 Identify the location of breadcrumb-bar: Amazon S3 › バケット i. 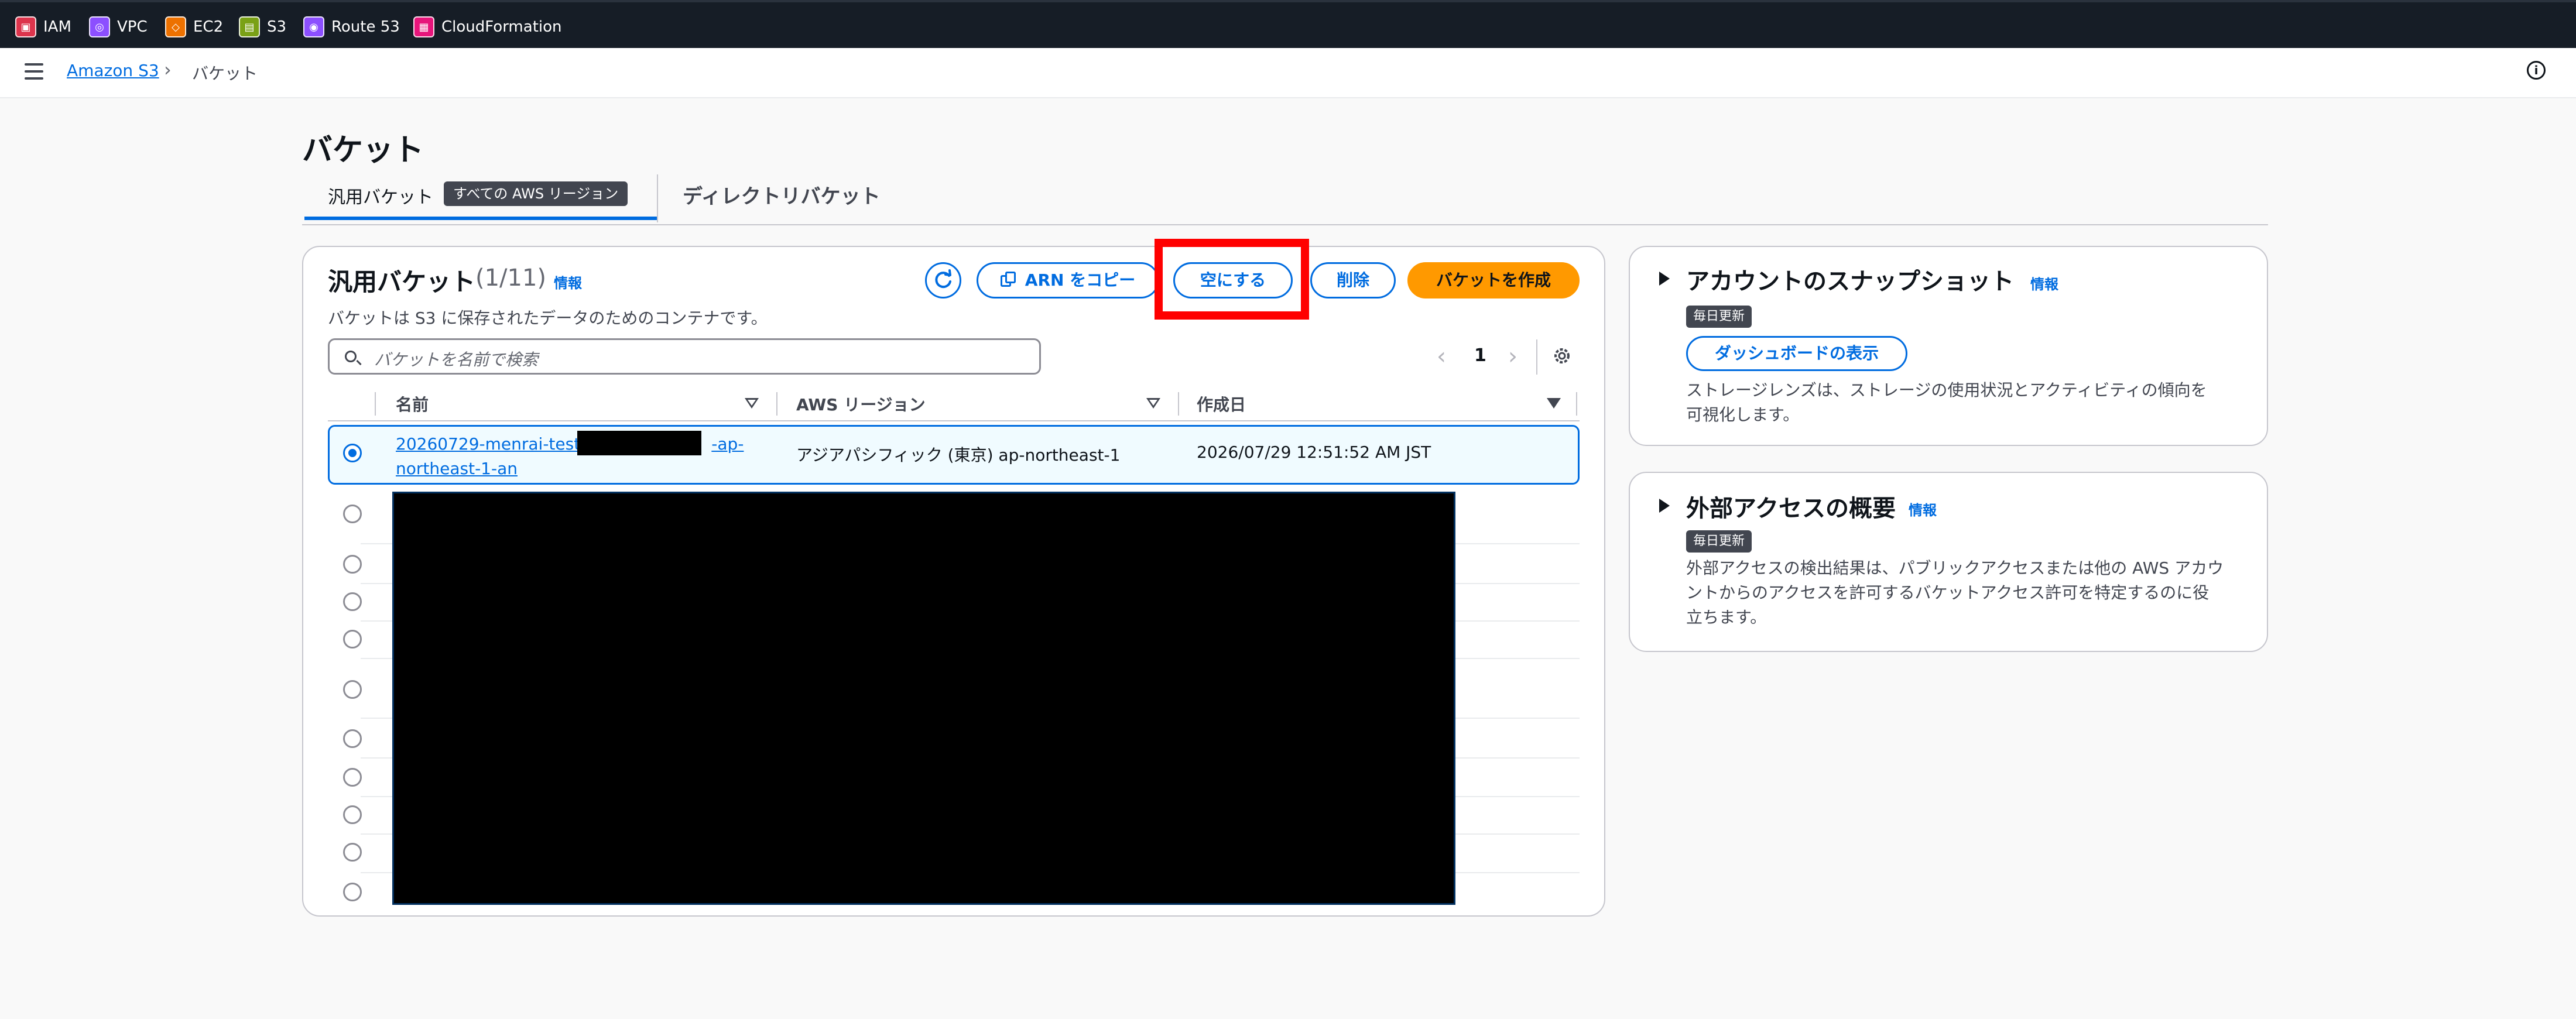
(1288, 73).